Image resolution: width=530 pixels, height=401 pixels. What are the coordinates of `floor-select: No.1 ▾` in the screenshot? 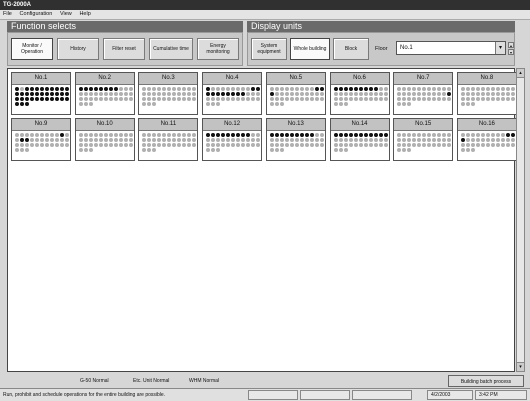 It's located at (451, 48).